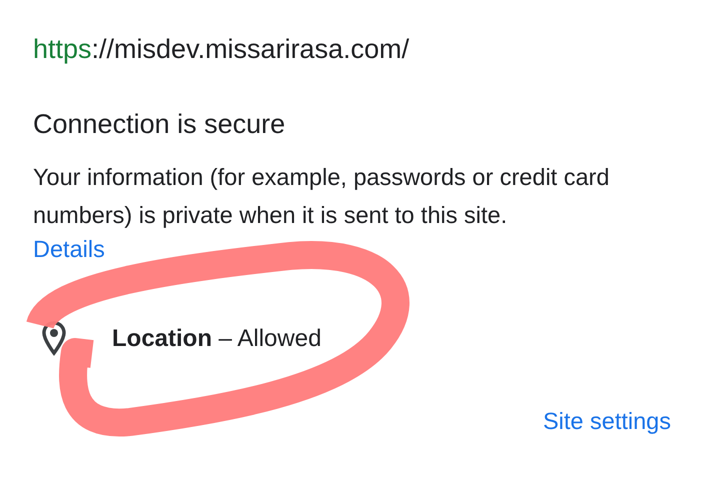  What do you see at coordinates (54, 339) in the screenshot?
I see `location-pin-icon` at bounding box center [54, 339].